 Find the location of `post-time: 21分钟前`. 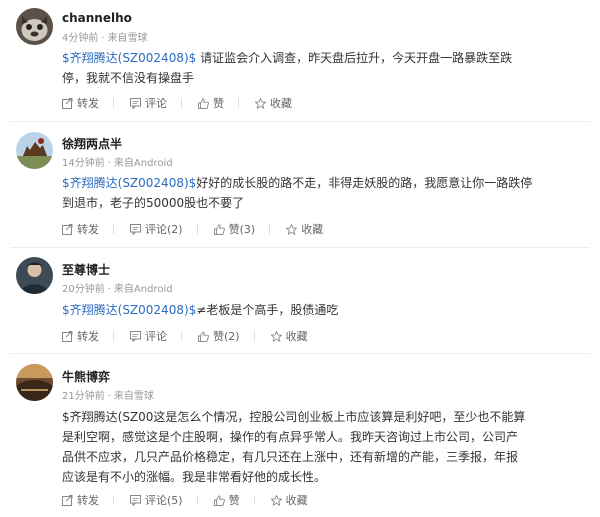

post-time: 21分钟前 is located at coordinates (83, 396).